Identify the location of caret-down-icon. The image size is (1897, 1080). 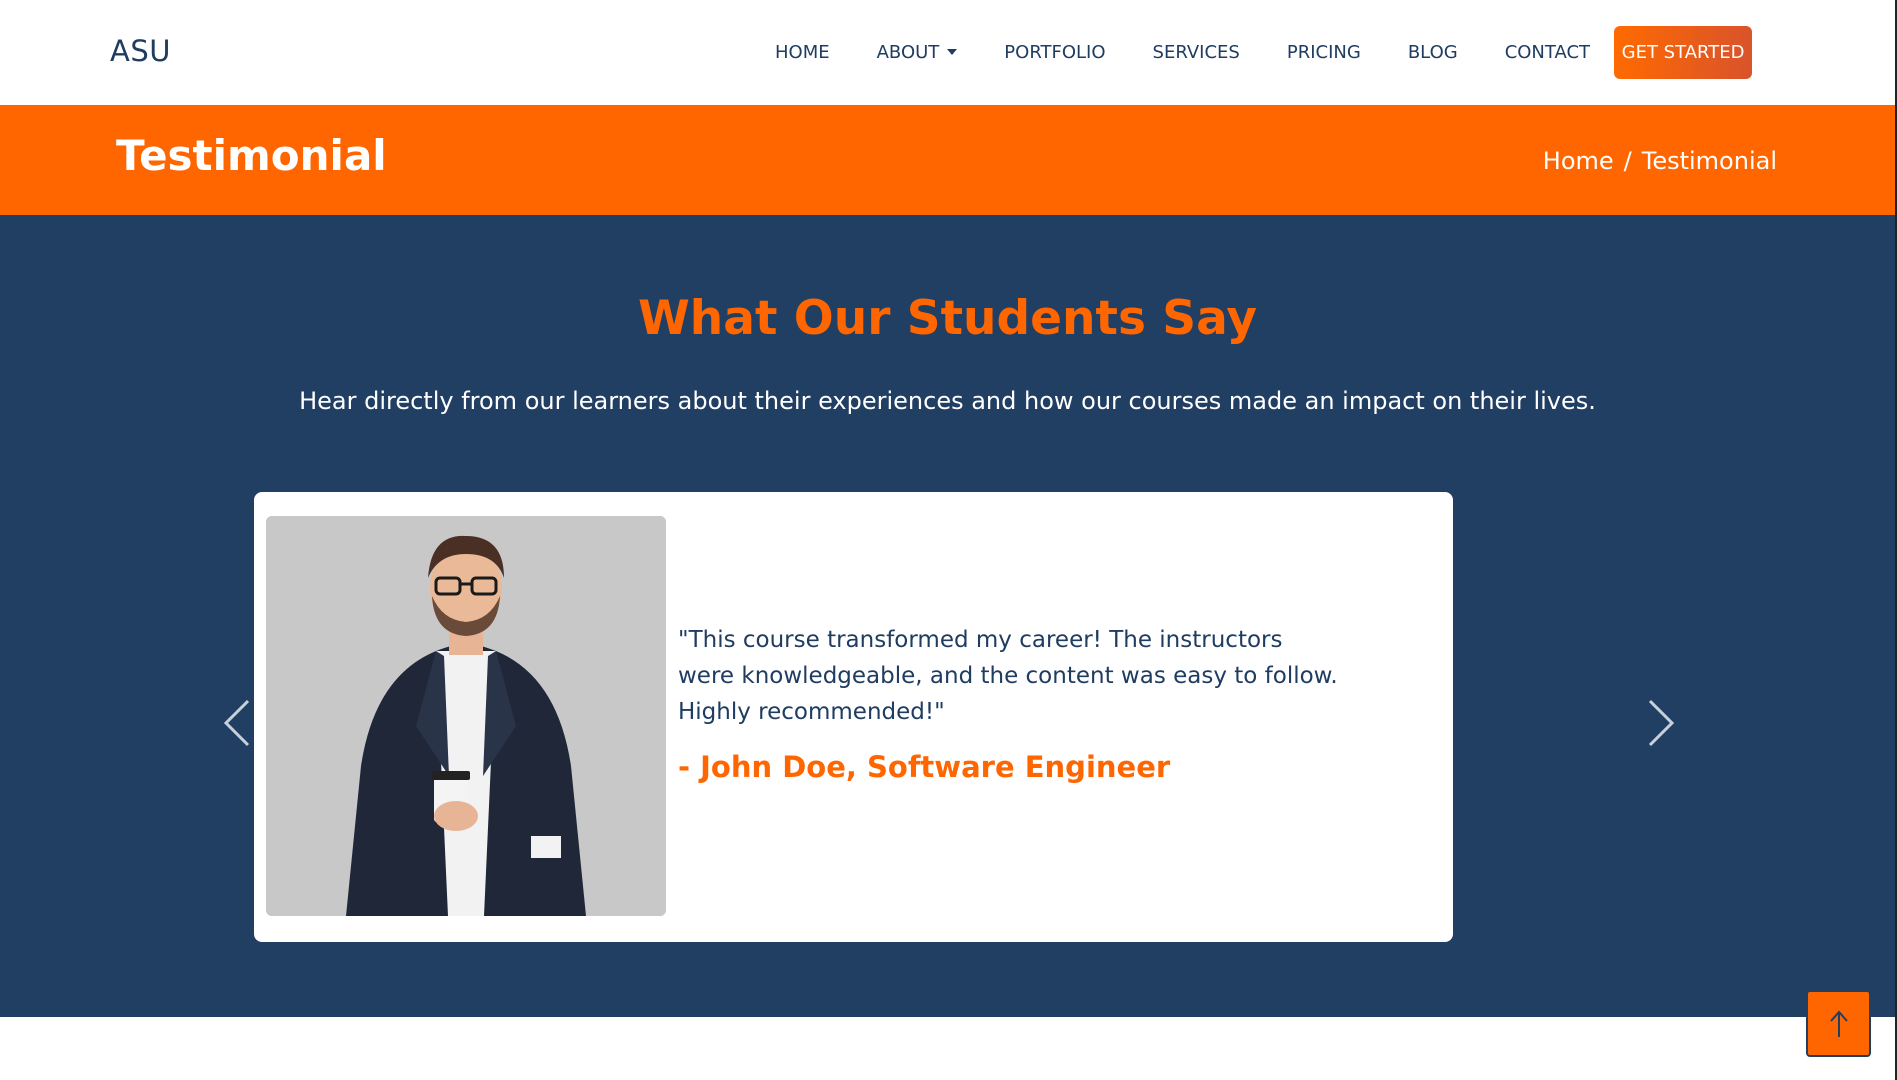
(952, 52).